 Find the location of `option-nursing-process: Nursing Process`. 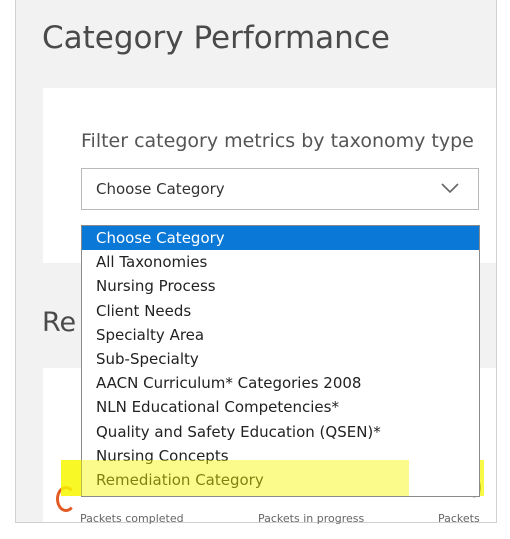

option-nursing-process: Nursing Process is located at coordinates (280, 286).